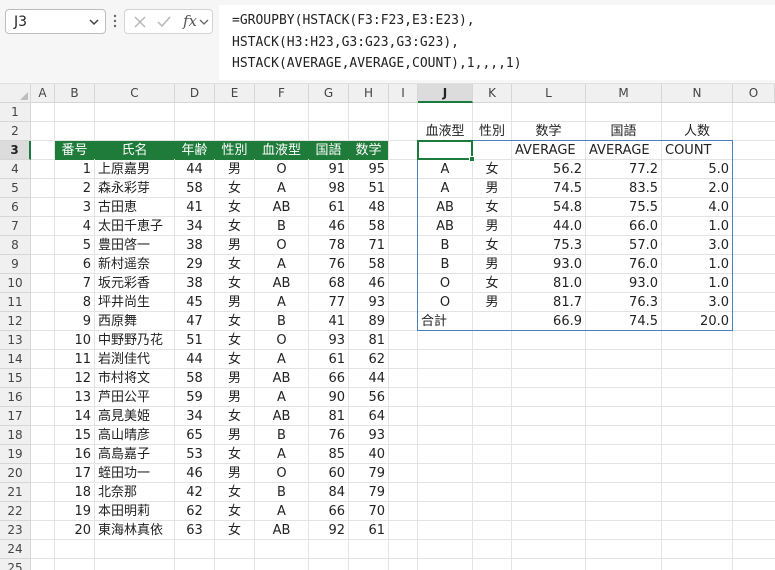 The width and height of the screenshot is (775, 570). What do you see at coordinates (134, 302) in the screenshot?
I see `table-cell: 坪井尚生` at bounding box center [134, 302].